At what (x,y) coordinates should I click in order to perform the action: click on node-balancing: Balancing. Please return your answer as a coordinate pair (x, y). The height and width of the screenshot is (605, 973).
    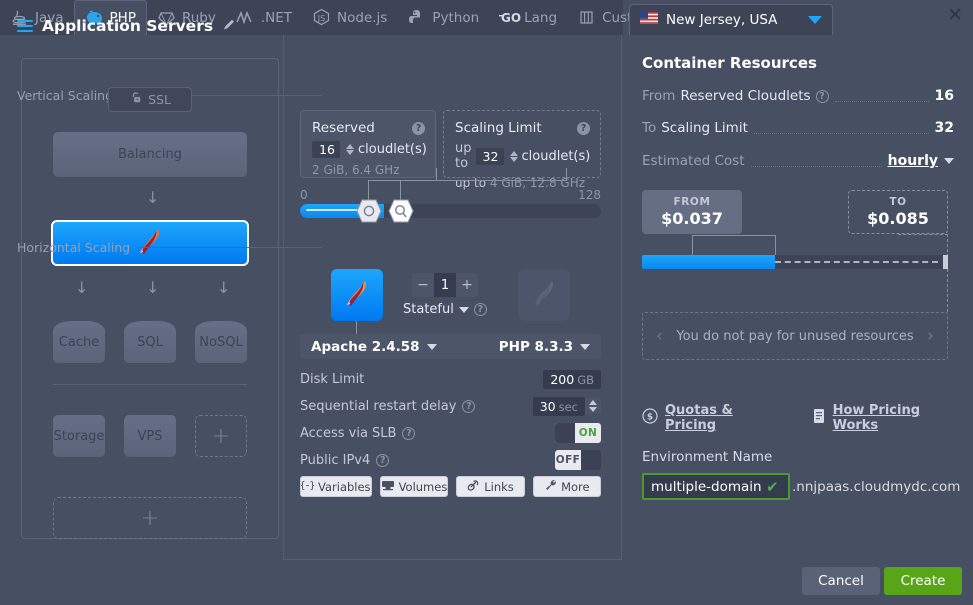
    Looking at the image, I should click on (150, 154).